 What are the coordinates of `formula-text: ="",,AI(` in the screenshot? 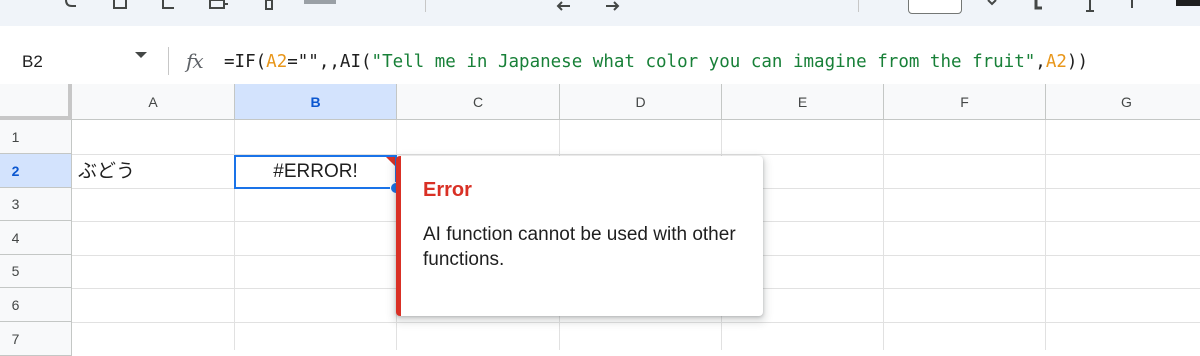 It's located at (329, 62).